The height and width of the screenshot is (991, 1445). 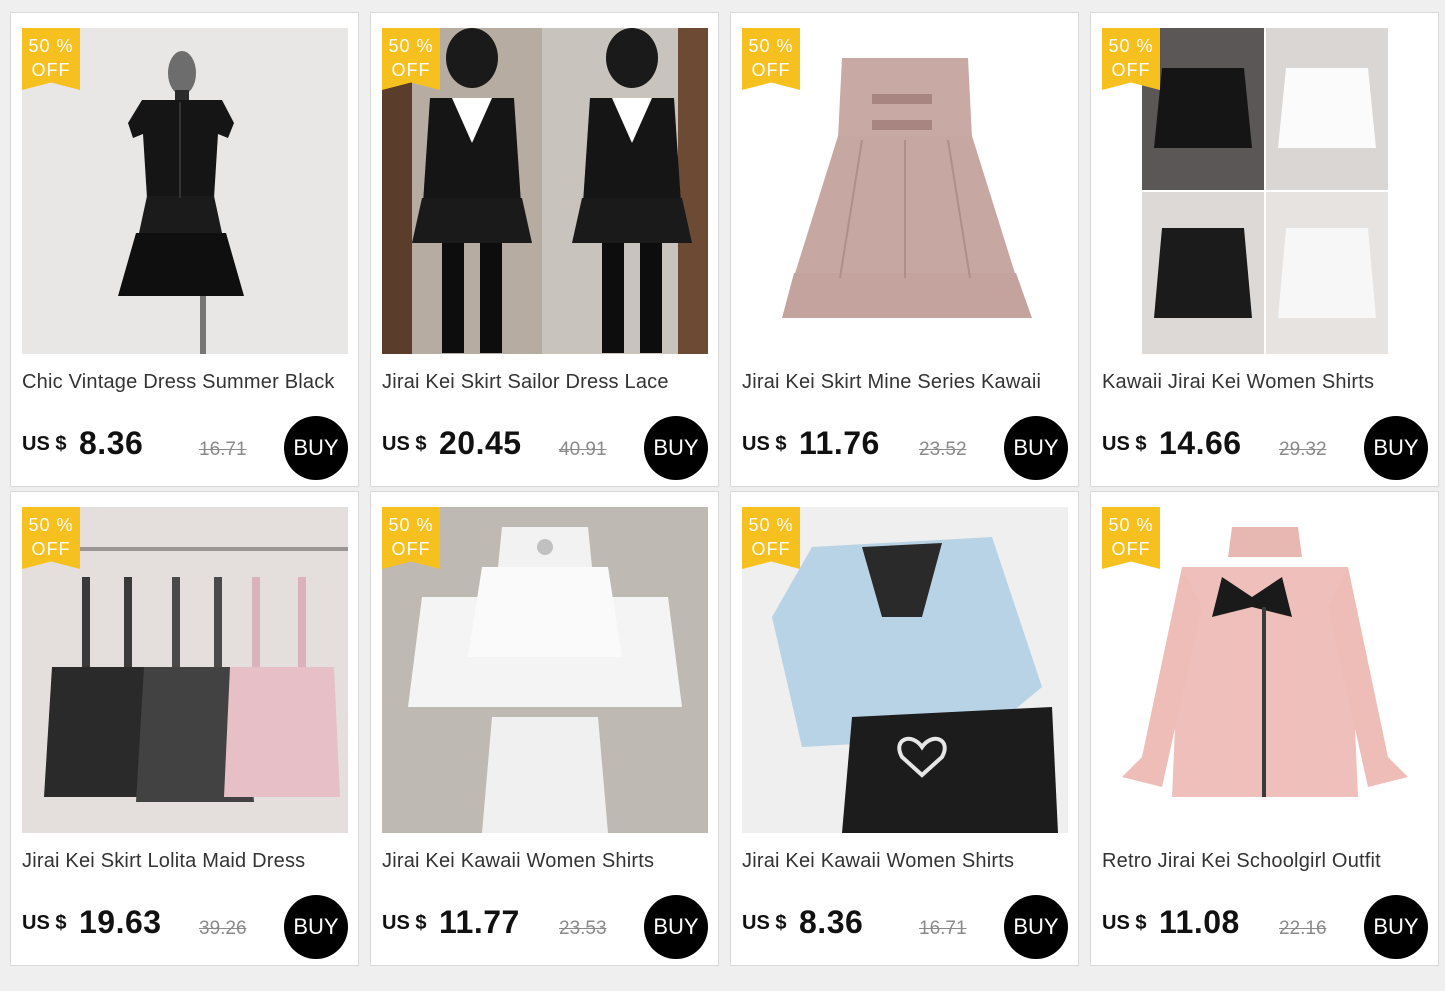 What do you see at coordinates (1267, 448) in the screenshot?
I see `price-row: US $ 14.66 29.32 BUY` at bounding box center [1267, 448].